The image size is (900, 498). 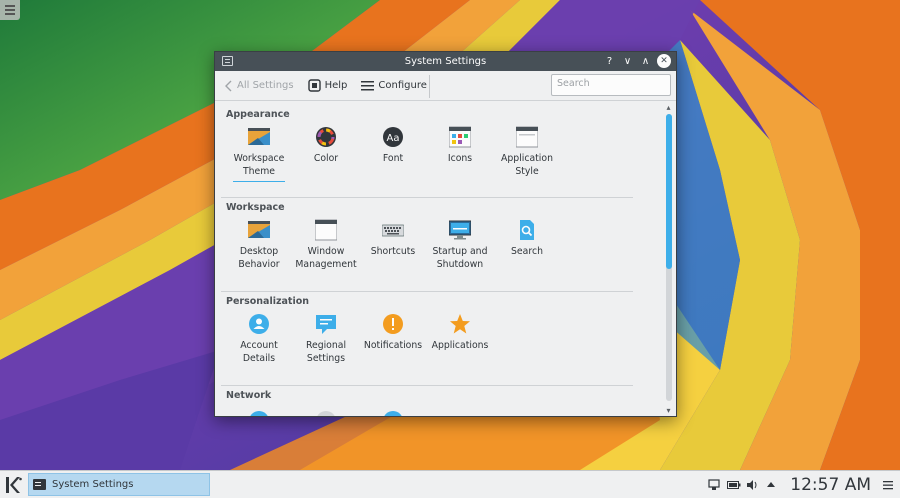 What do you see at coordinates (445, 86) in the screenshot?
I see `main-toolbar: All Settings Help Configure Search` at bounding box center [445, 86].